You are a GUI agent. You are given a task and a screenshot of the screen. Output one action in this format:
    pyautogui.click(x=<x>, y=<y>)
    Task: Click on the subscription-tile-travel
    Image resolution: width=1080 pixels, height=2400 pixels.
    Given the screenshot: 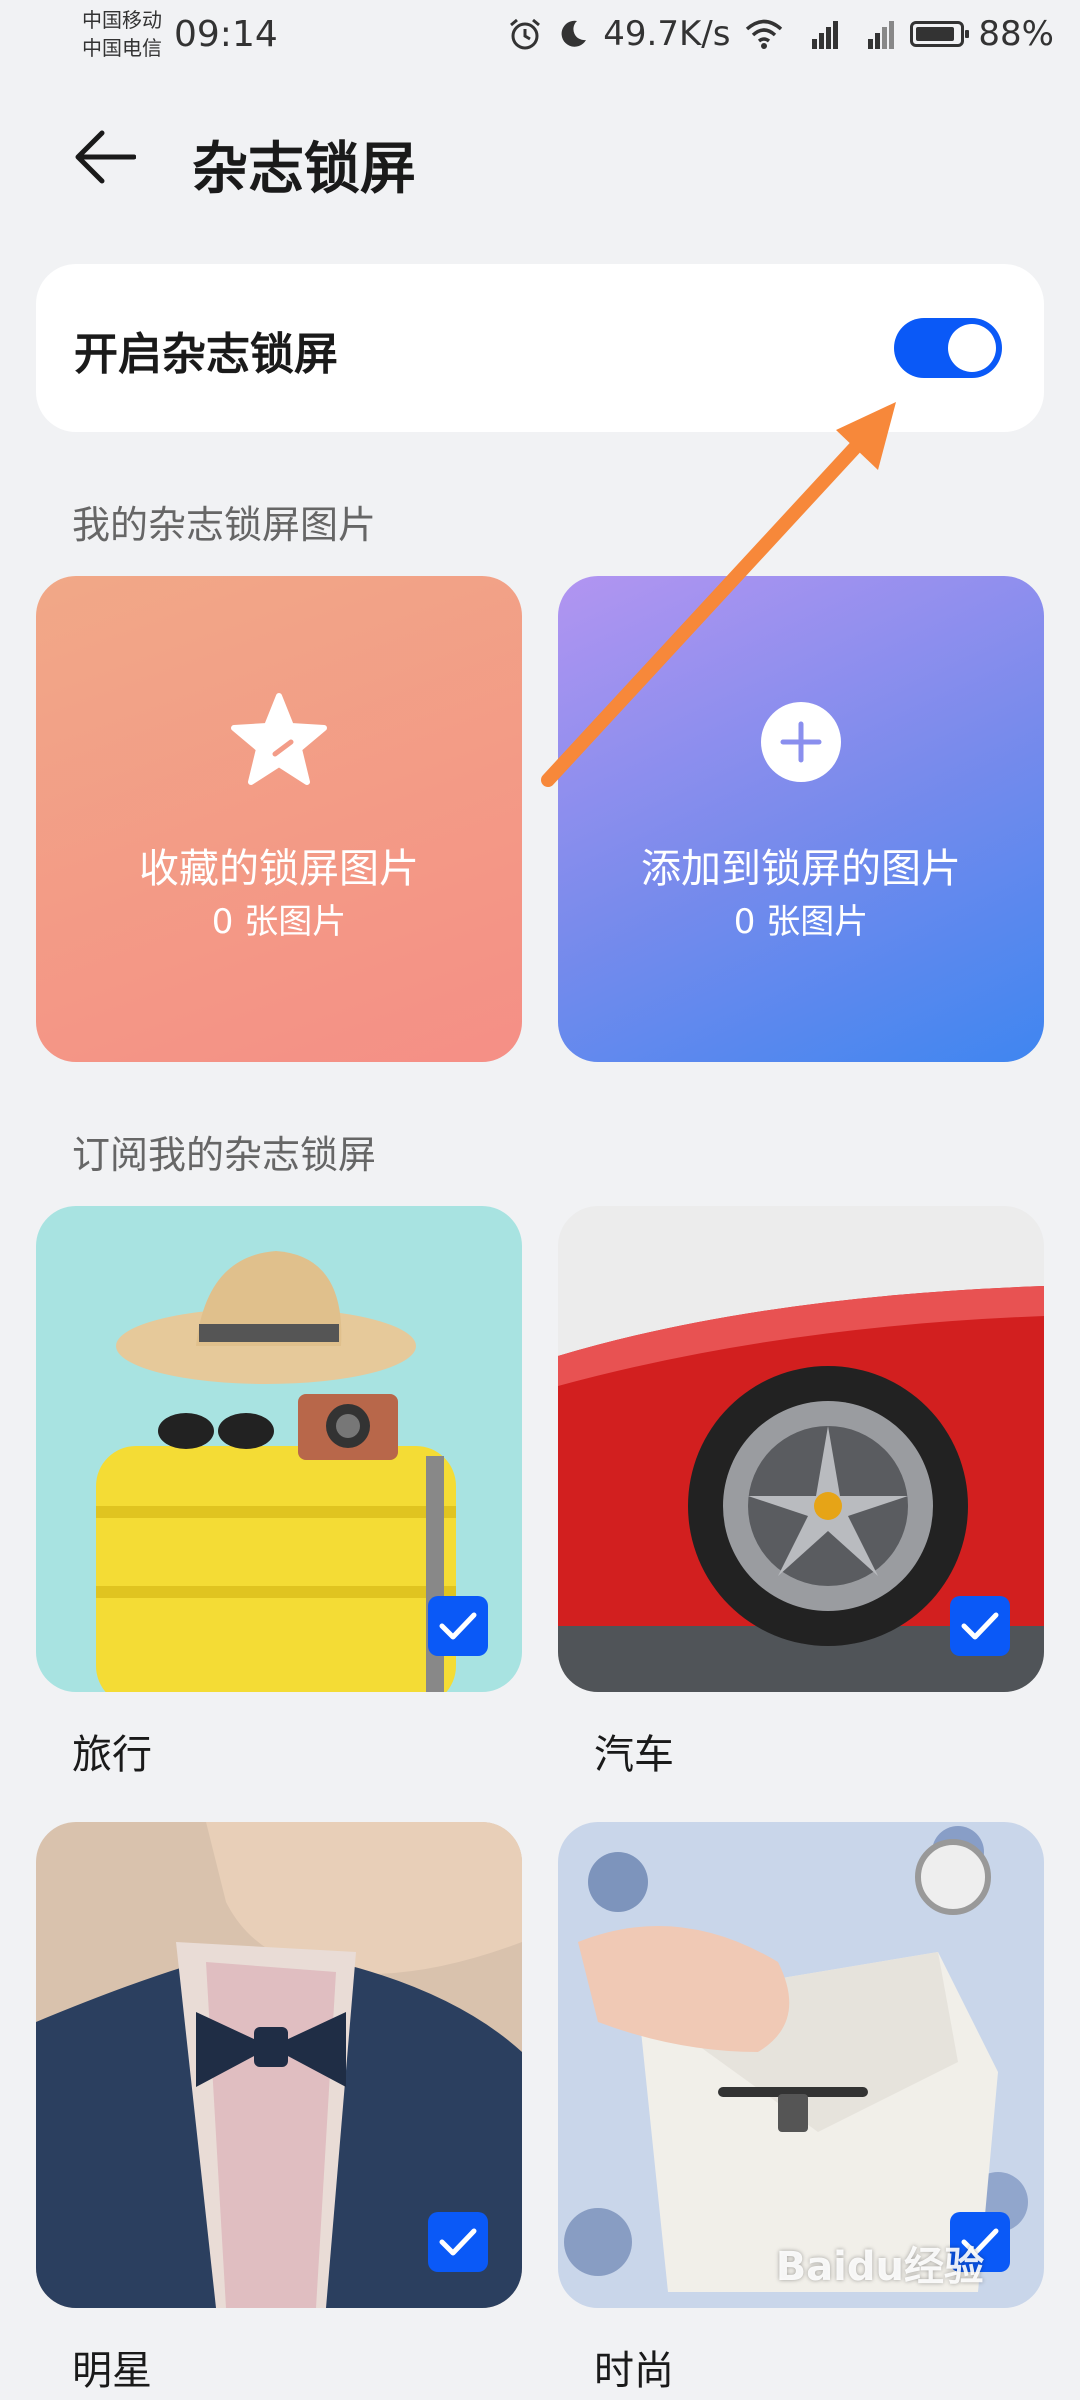 What is the action you would take?
    pyautogui.click(x=279, y=1449)
    